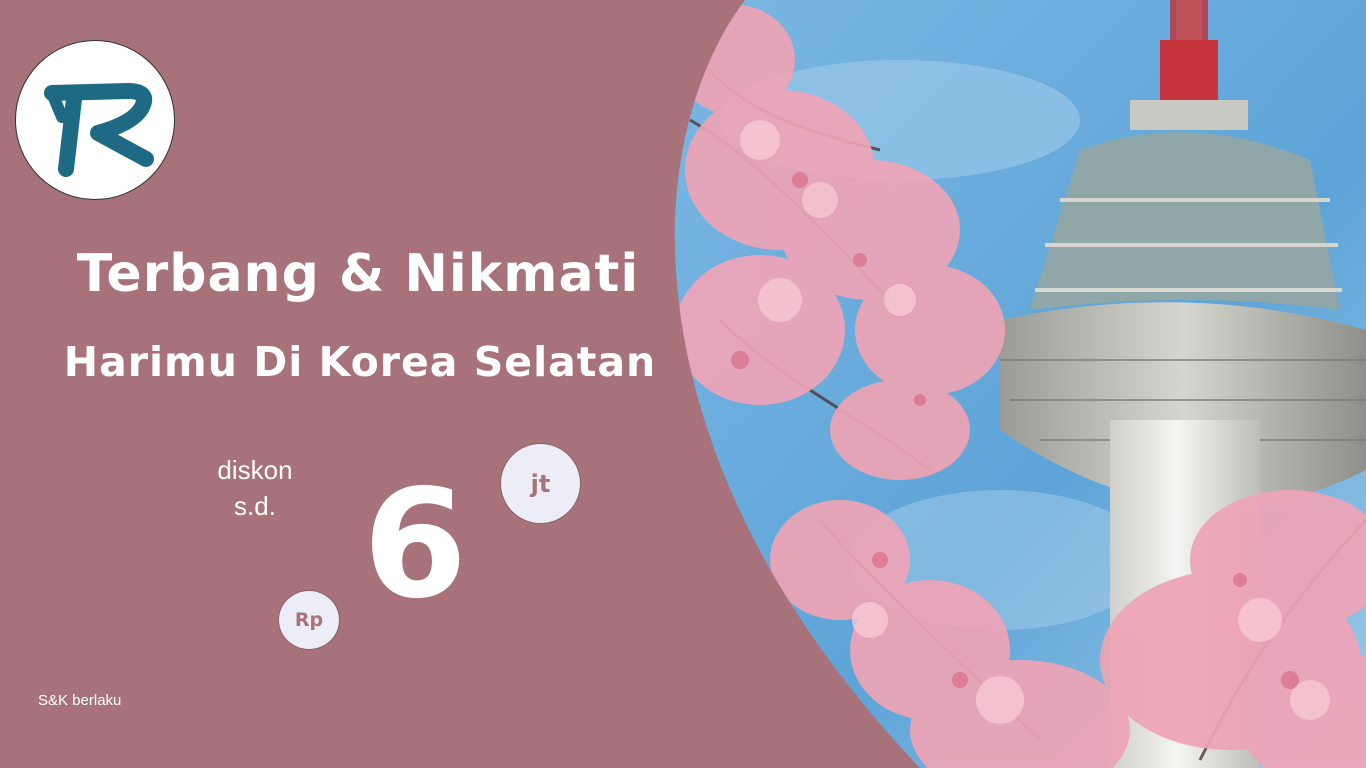 This screenshot has height=768, width=1366. I want to click on headline-line-1: Terbang & Nikmati, so click(358, 274).